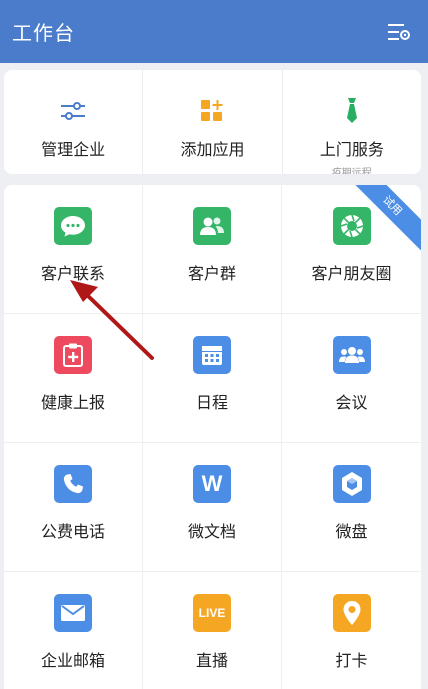 Image resolution: width=428 pixels, height=689 pixels. I want to click on list-settings-icon, so click(399, 32).